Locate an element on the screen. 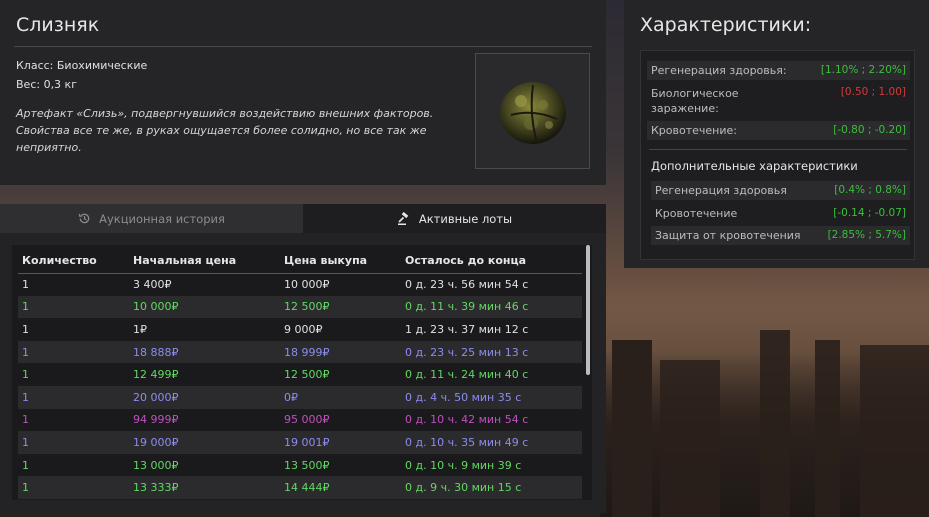 The image size is (929, 517). stat-name: Кровотечение is located at coordinates (696, 213).